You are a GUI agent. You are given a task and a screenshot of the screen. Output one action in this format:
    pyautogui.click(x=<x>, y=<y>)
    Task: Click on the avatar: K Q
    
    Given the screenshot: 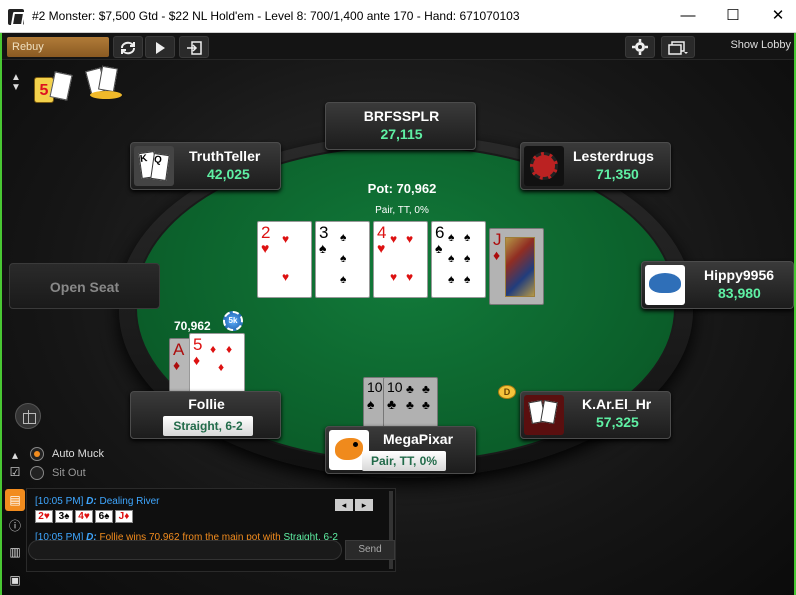 What is the action you would take?
    pyautogui.click(x=154, y=166)
    